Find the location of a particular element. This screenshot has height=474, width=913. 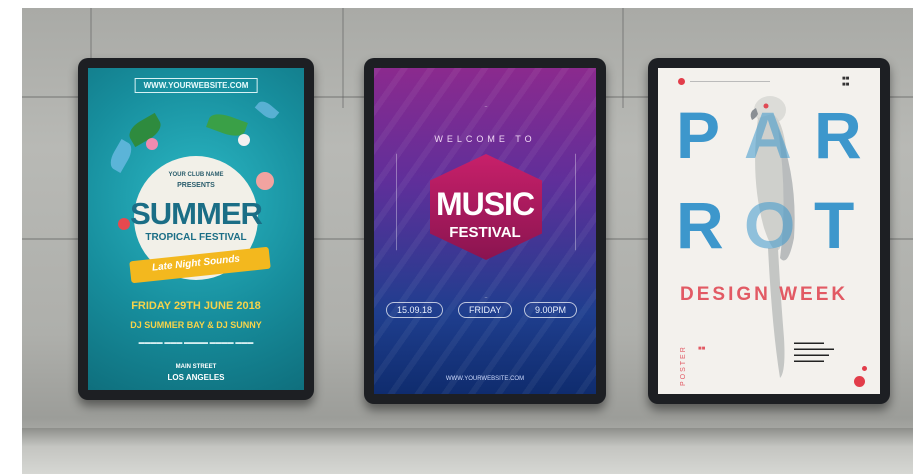

poster-subtitle: TROPICAL FESTIVAL is located at coordinates (196, 237).